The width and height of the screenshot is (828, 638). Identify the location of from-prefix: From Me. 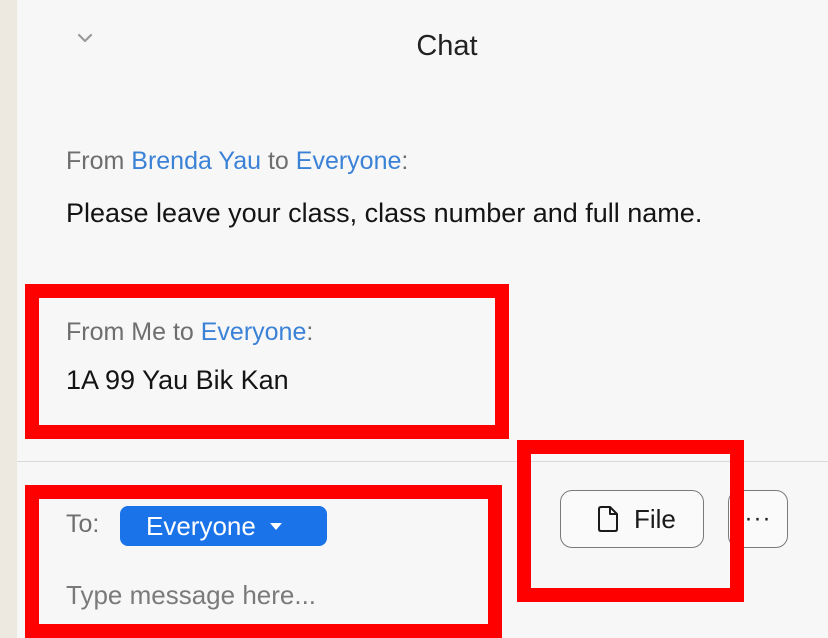
(116, 332).